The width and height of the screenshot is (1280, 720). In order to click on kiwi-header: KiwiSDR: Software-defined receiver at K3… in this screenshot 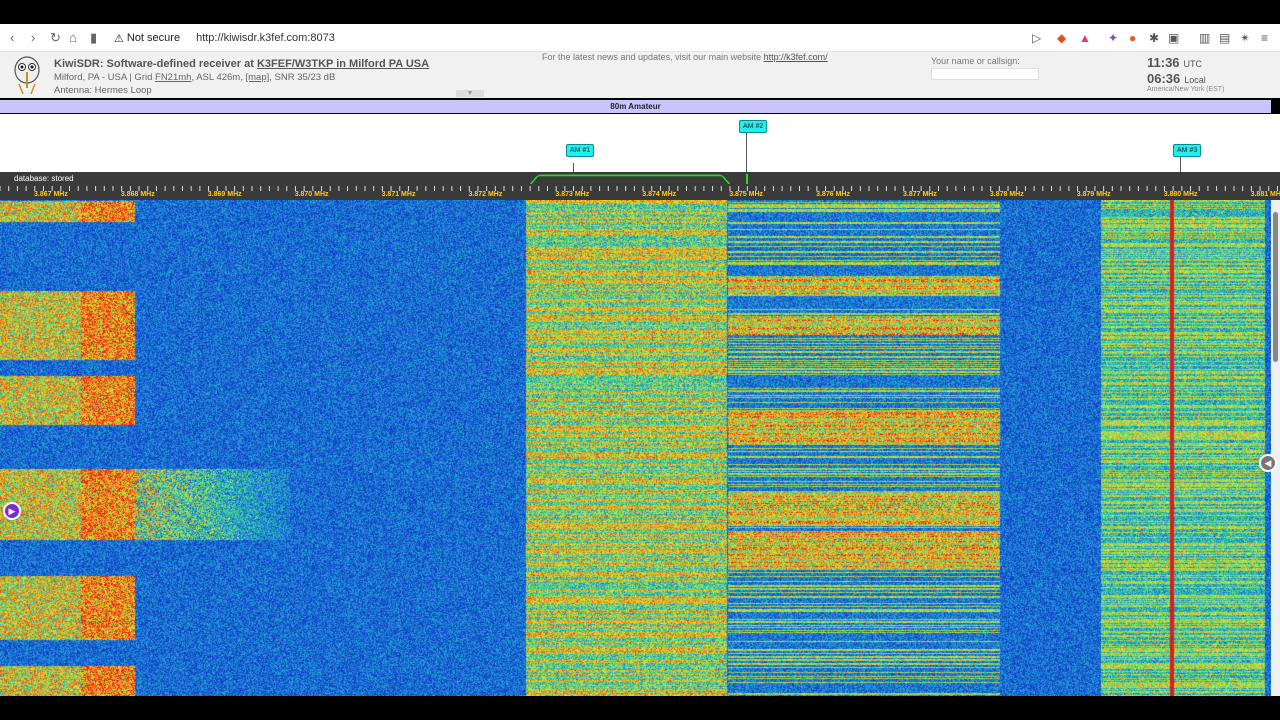, I will do `click(640, 75)`.